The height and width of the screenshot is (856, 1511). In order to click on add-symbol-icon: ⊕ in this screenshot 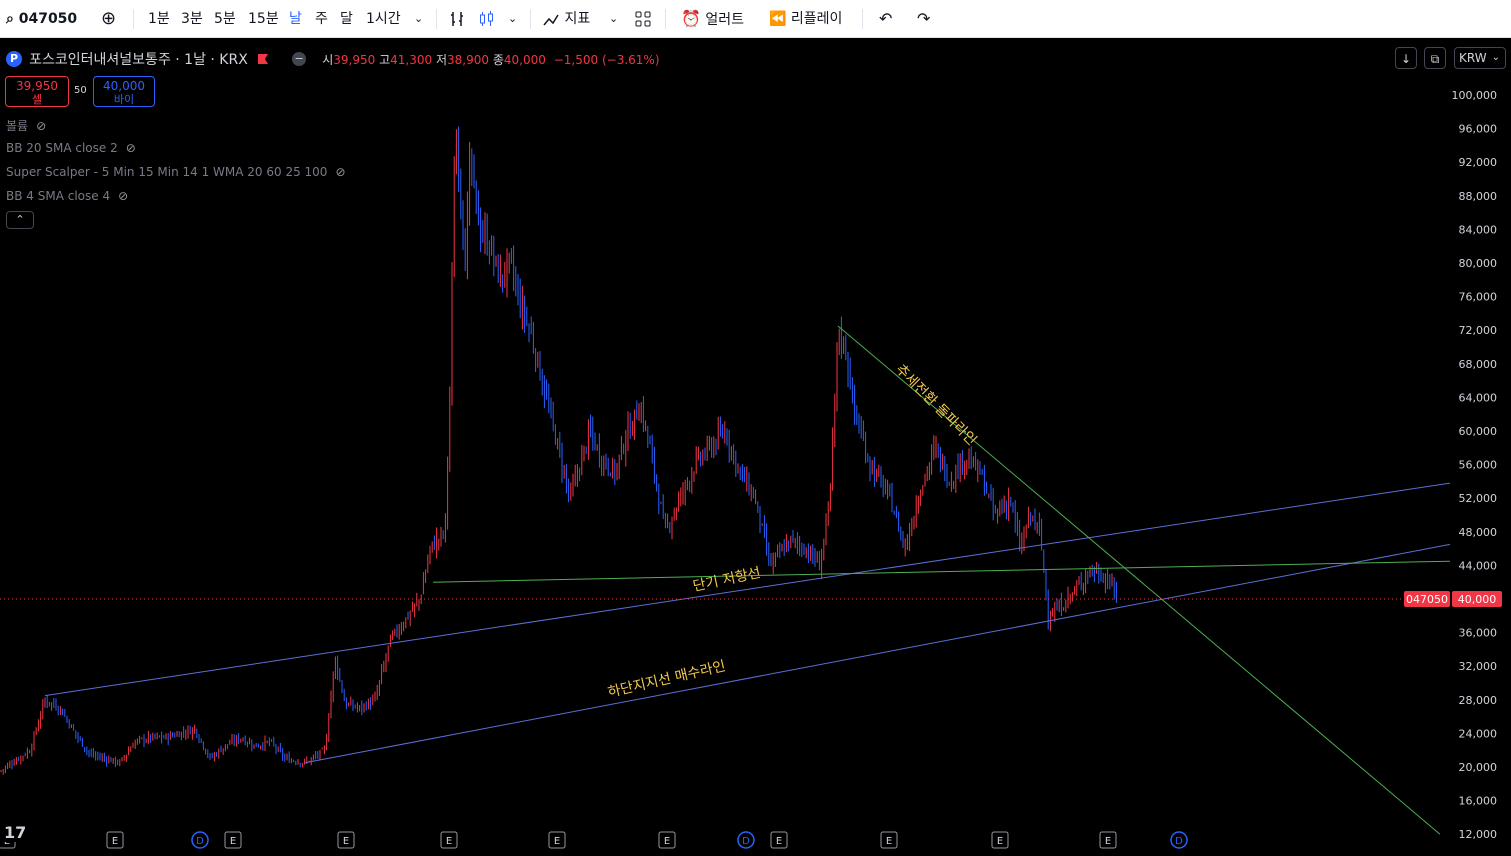, I will do `click(108, 19)`.